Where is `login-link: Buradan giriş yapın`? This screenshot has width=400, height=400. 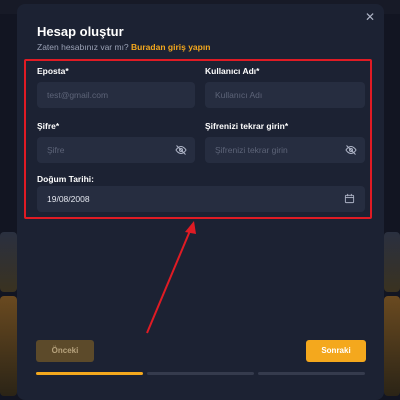
login-link: Buradan giriş yapın is located at coordinates (170, 47).